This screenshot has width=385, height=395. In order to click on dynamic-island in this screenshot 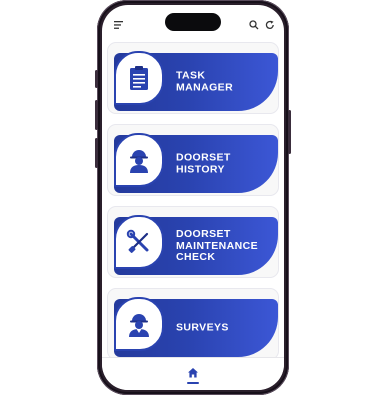, I will do `click(193, 22)`.